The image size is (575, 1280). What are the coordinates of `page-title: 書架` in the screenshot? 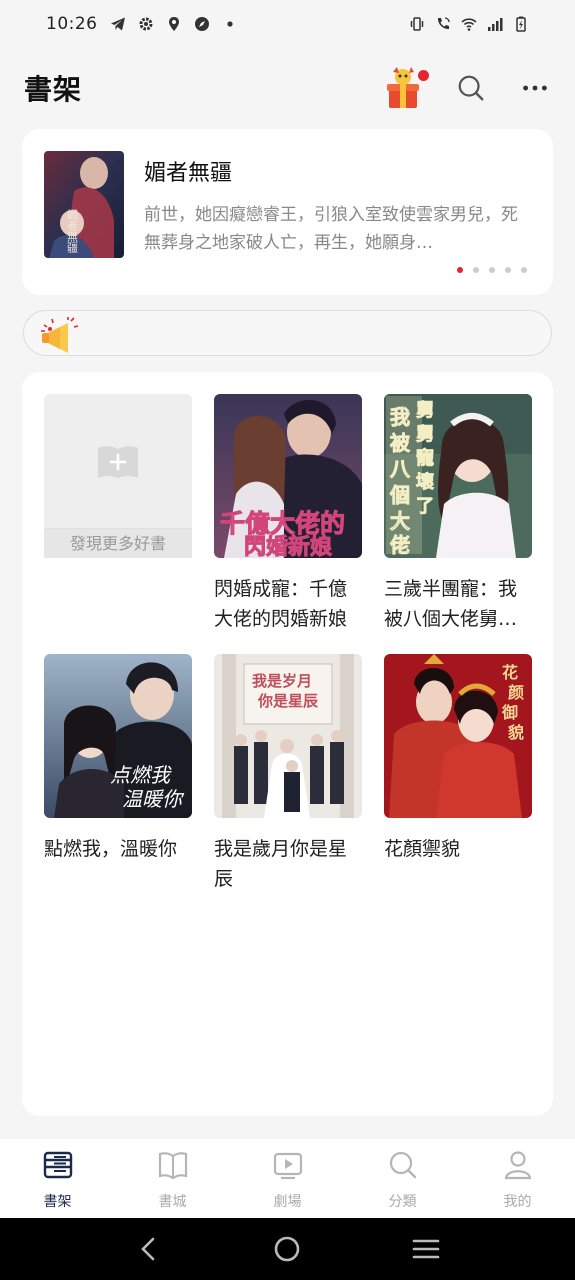 It's located at (53, 89).